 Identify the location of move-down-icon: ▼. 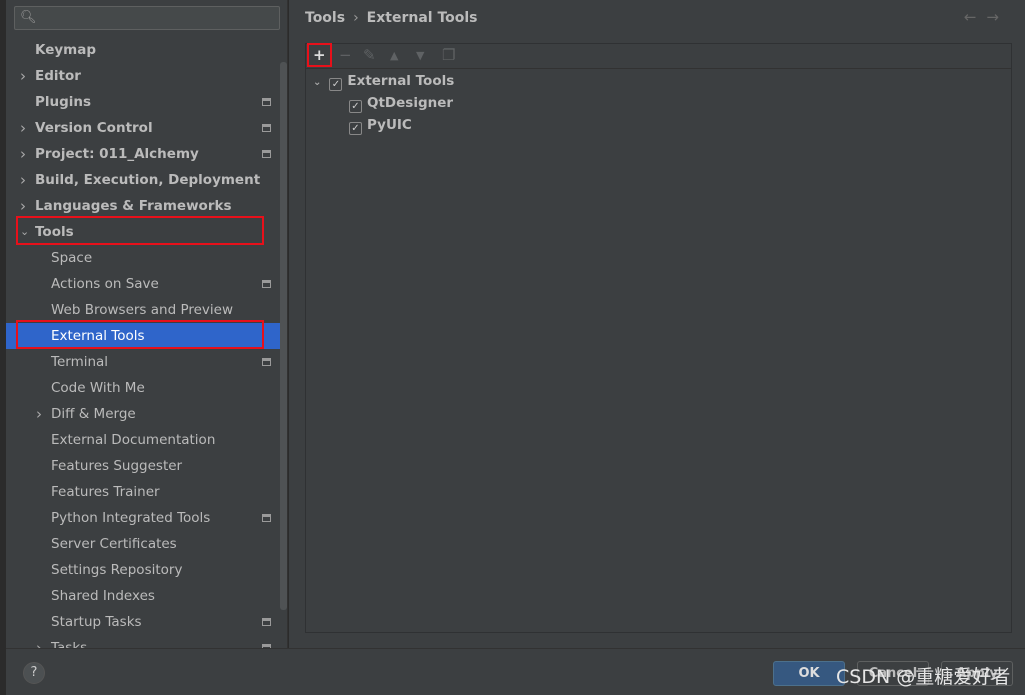
(420, 55).